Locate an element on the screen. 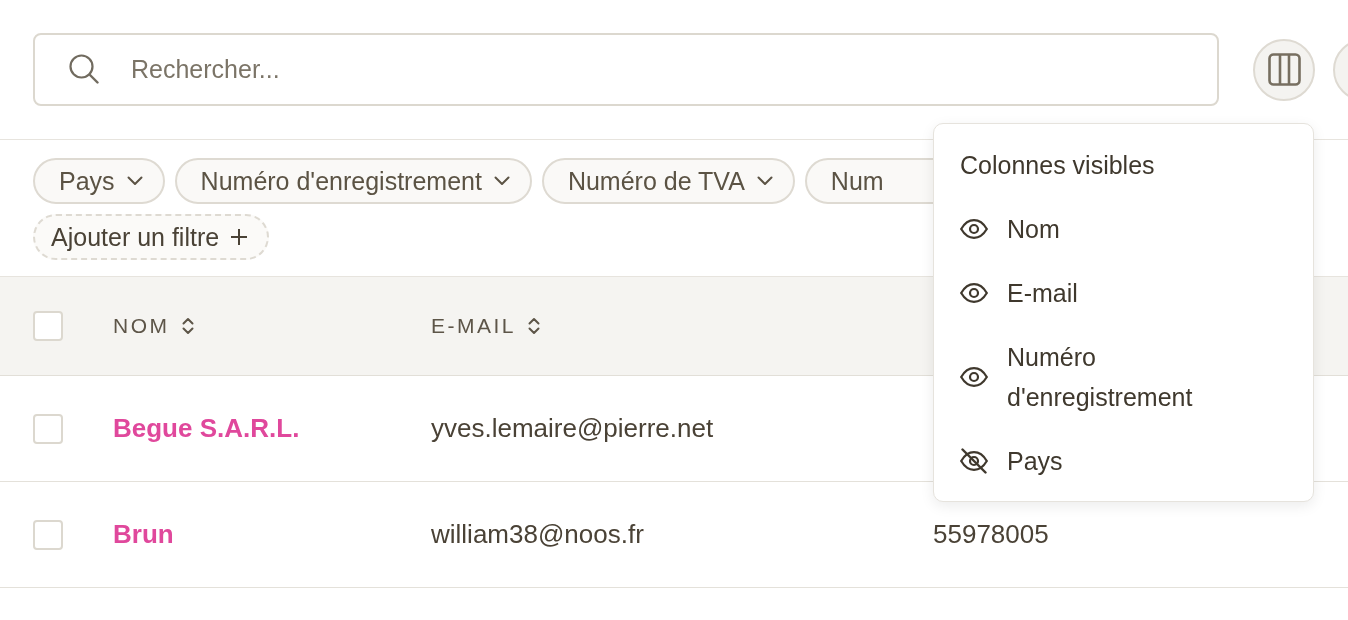 The height and width of the screenshot is (620, 1348). menu-title: Colonnes visibles is located at coordinates (1057, 165).